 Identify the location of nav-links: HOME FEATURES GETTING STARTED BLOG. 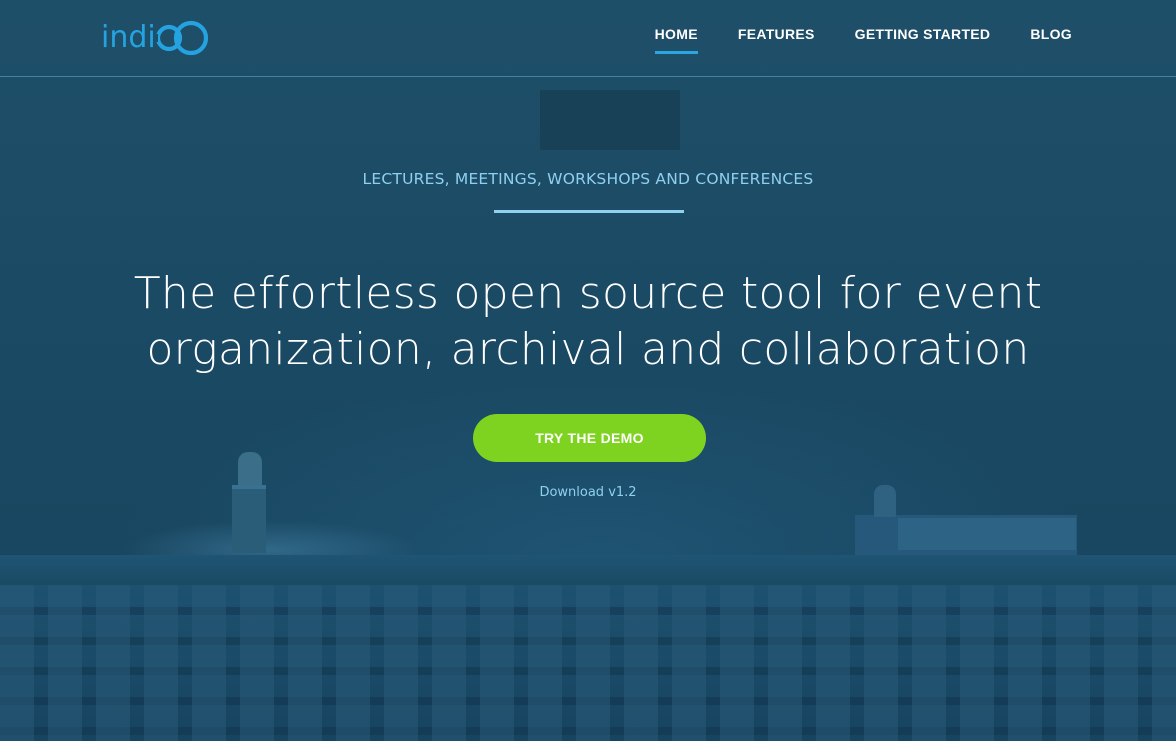
(863, 40).